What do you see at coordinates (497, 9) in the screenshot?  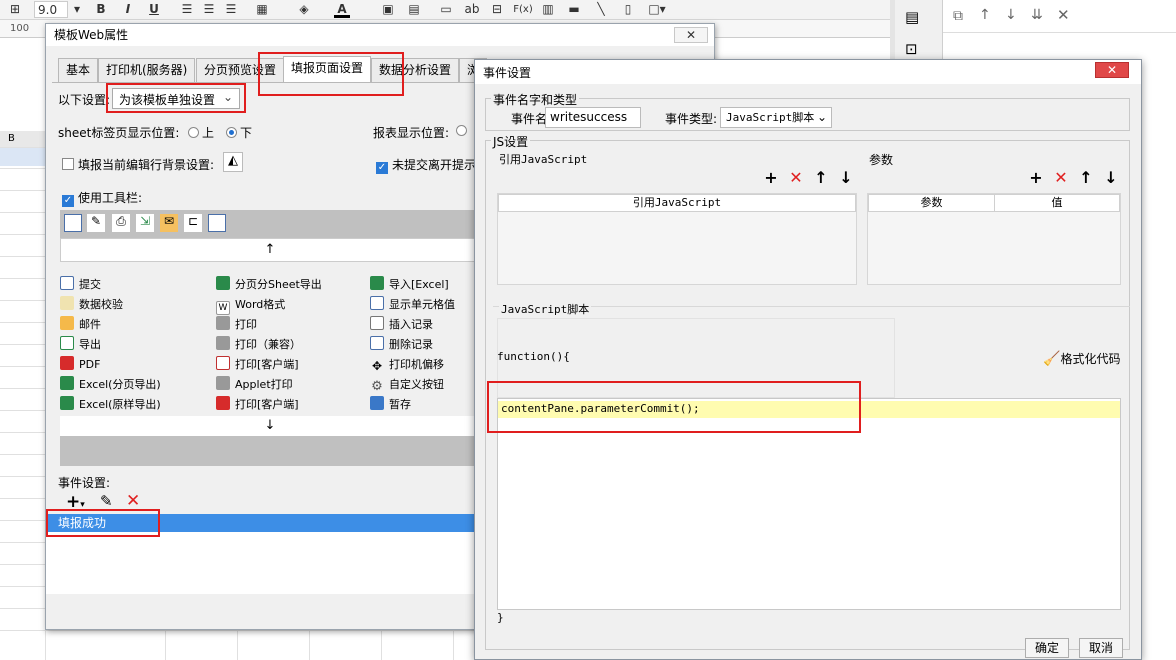 I see `html-icon: ⊟` at bounding box center [497, 9].